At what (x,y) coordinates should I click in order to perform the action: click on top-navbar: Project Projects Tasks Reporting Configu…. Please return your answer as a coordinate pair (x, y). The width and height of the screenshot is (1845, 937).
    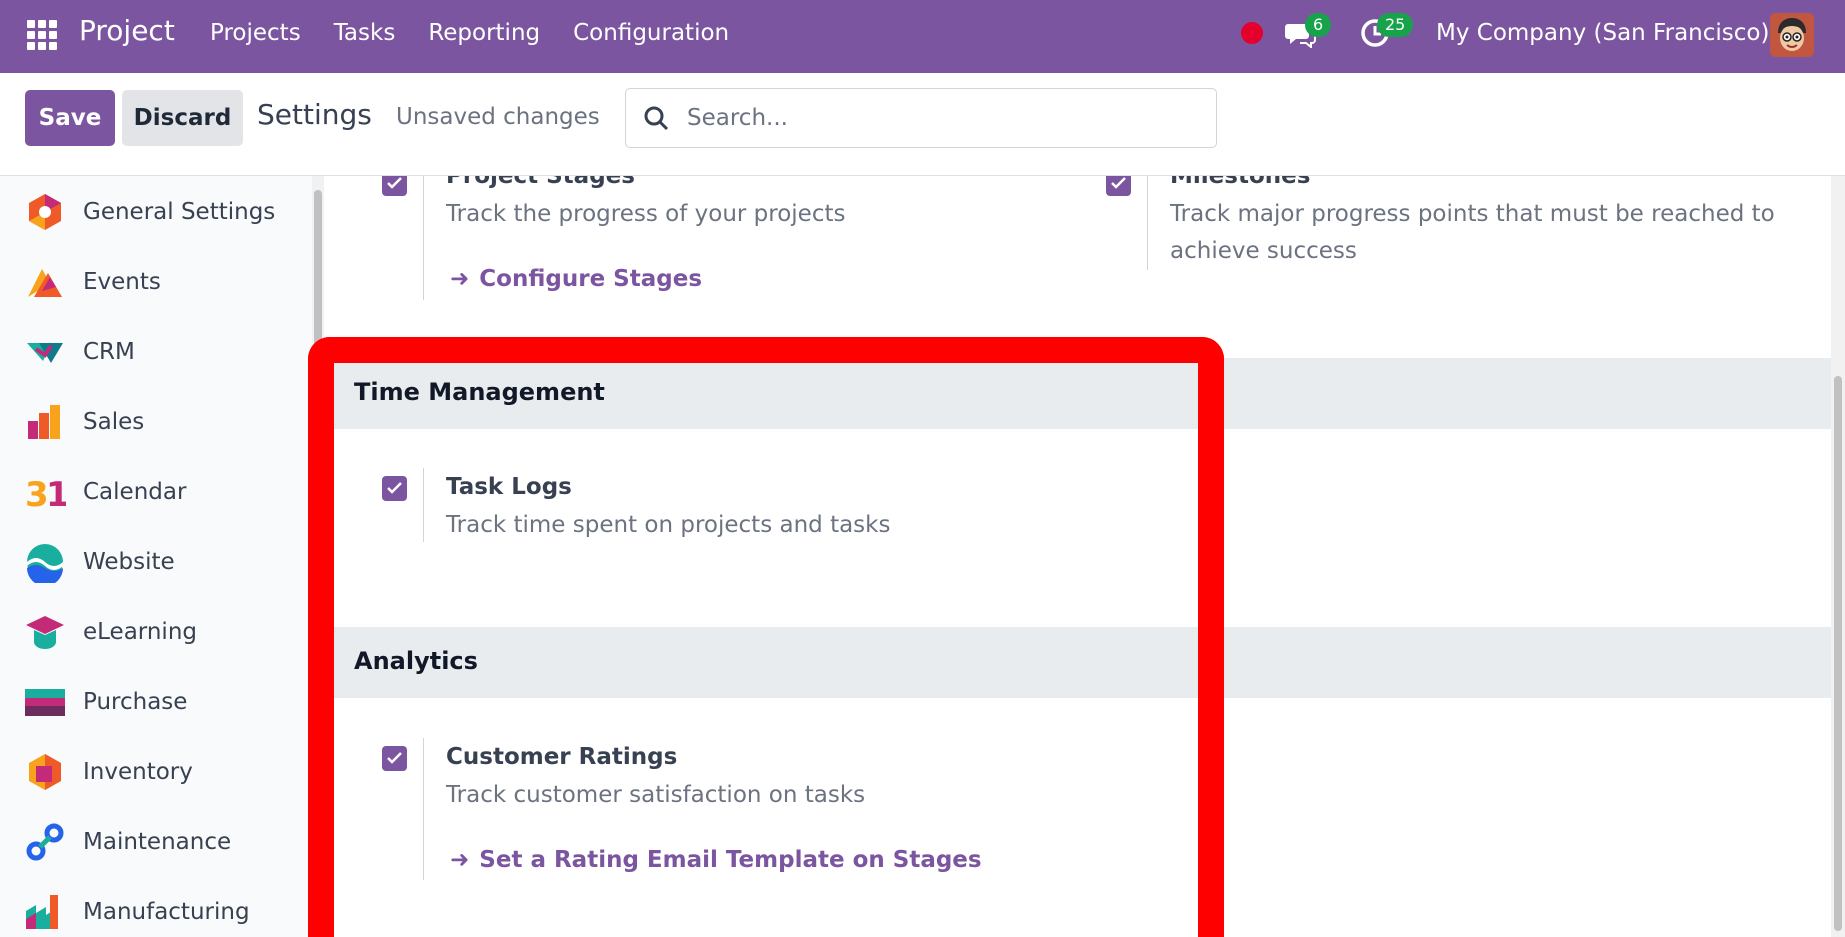
    Looking at the image, I should click on (922, 36).